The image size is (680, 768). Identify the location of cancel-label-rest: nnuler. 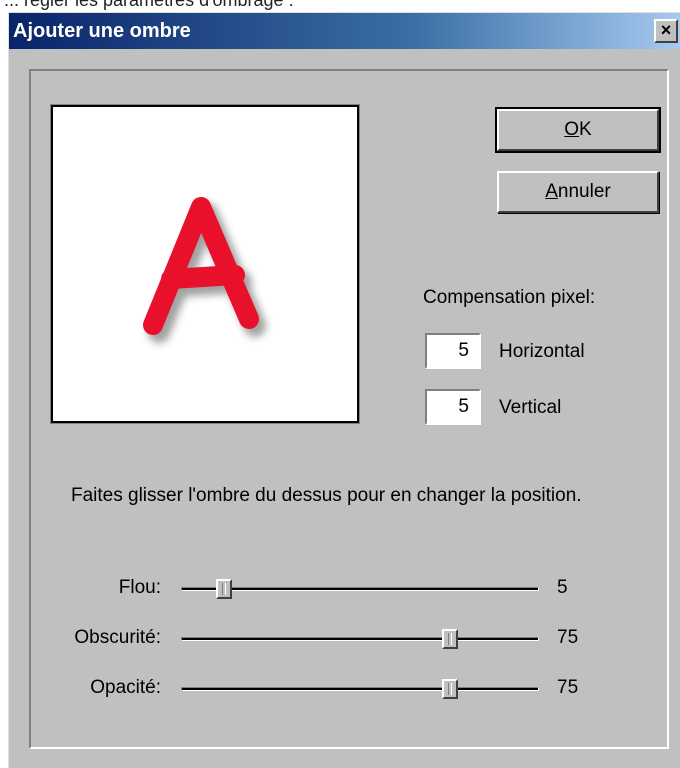
(584, 191).